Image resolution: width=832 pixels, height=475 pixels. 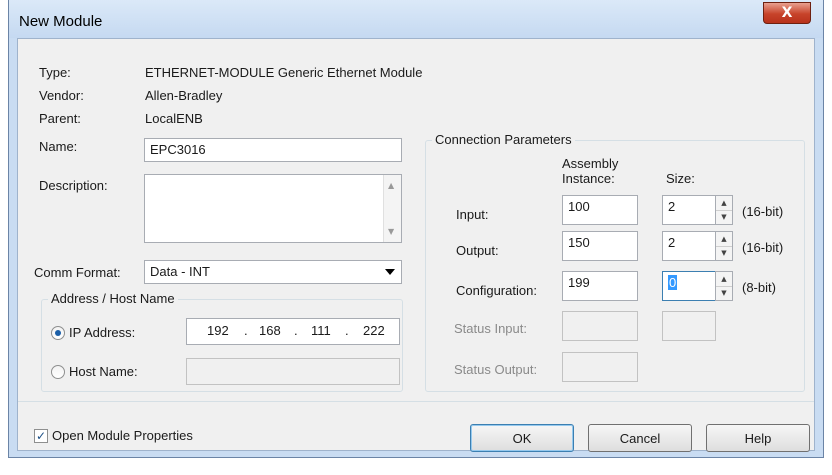 I want to click on ip-octet-4: 222, so click(x=374, y=330).